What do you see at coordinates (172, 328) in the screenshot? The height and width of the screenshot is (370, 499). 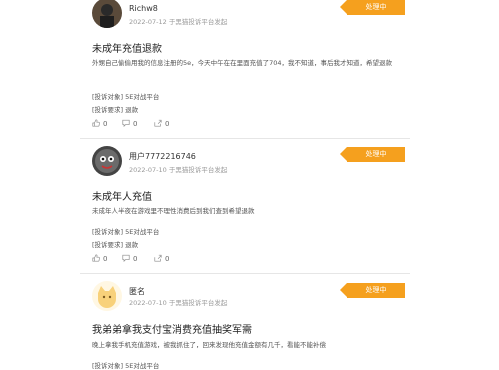 I see `complaint-title: 我弟弟拿我支付宝消费充值抽奖军需` at bounding box center [172, 328].